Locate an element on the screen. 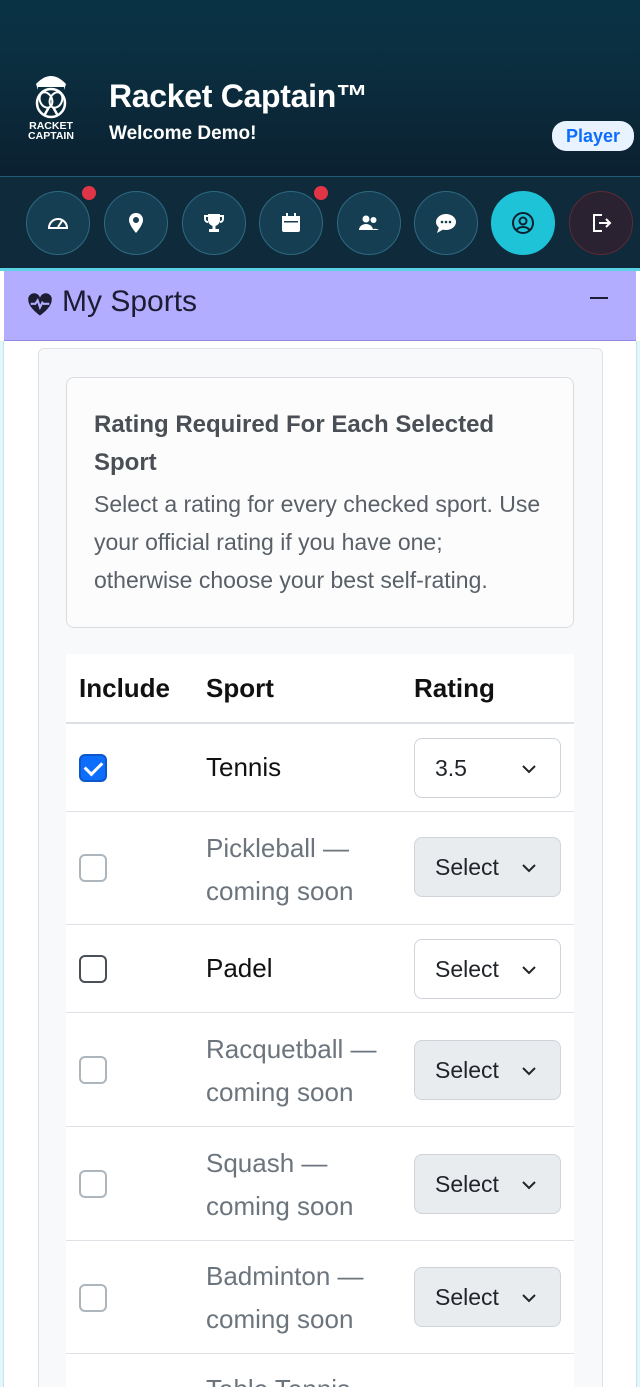 This screenshot has width=640, height=1387. nav-locations-button is located at coordinates (136, 223).